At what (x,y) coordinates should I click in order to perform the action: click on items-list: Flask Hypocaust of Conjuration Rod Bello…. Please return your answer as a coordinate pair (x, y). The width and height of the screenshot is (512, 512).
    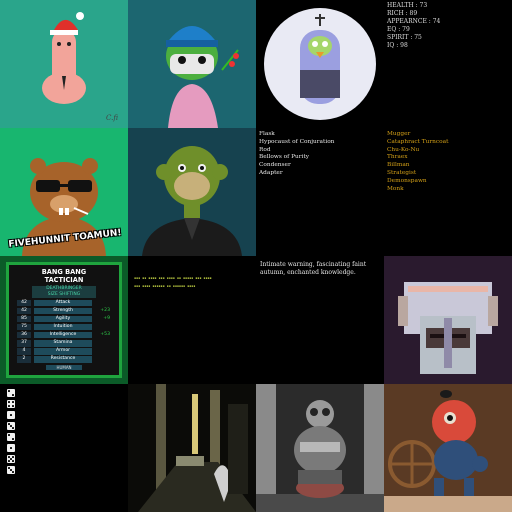
    Looking at the image, I should click on (296, 154).